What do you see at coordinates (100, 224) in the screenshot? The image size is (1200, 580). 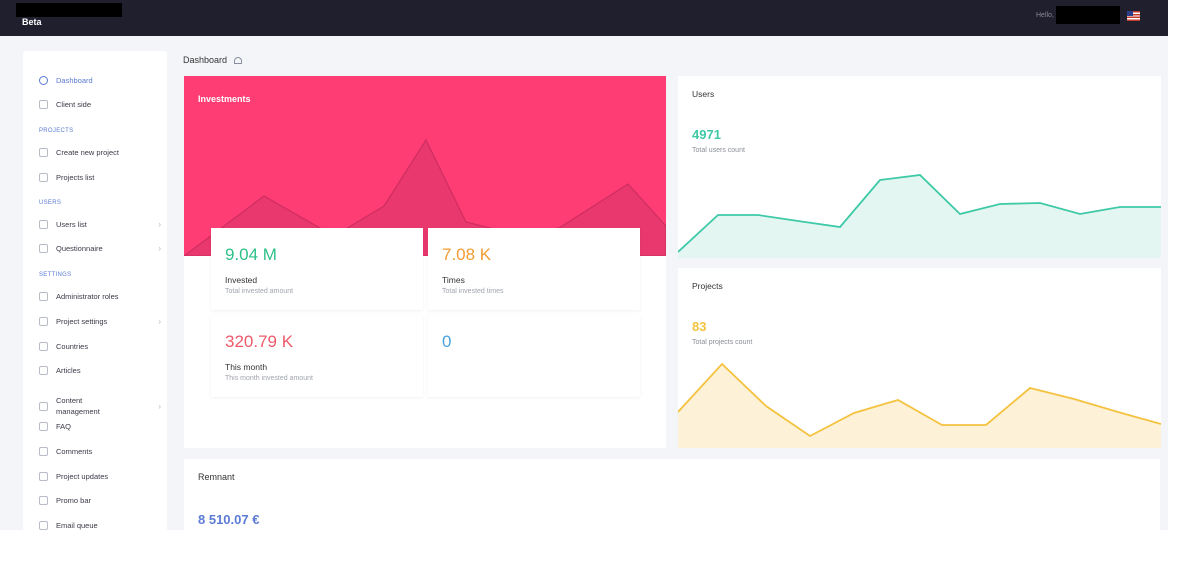 I see `sidebar-item-users-list: Users list ›` at bounding box center [100, 224].